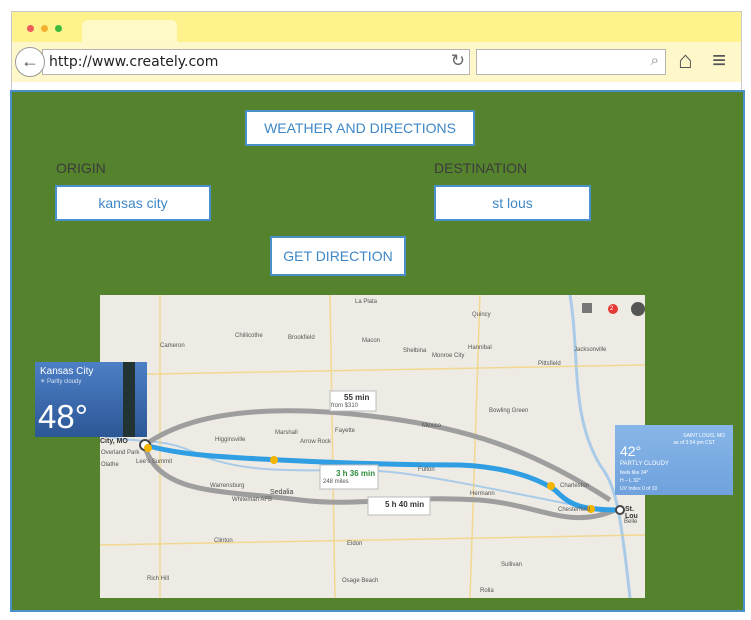 The width and height of the screenshot is (751, 620). I want to click on map-place: La Plata, so click(366, 302).